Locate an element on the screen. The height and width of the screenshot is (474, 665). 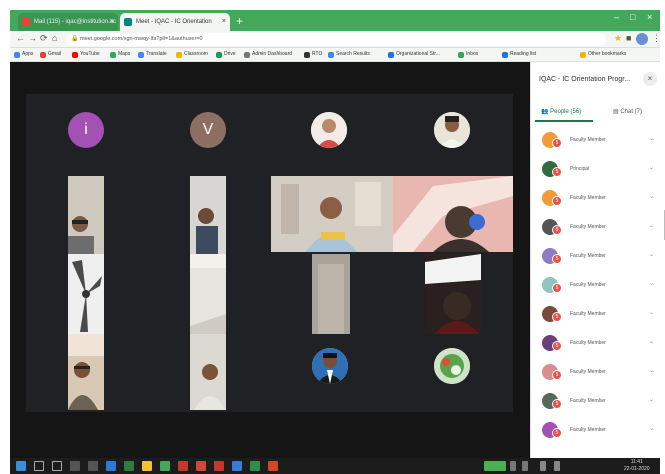
folder-icon is located at coordinates (147, 466).